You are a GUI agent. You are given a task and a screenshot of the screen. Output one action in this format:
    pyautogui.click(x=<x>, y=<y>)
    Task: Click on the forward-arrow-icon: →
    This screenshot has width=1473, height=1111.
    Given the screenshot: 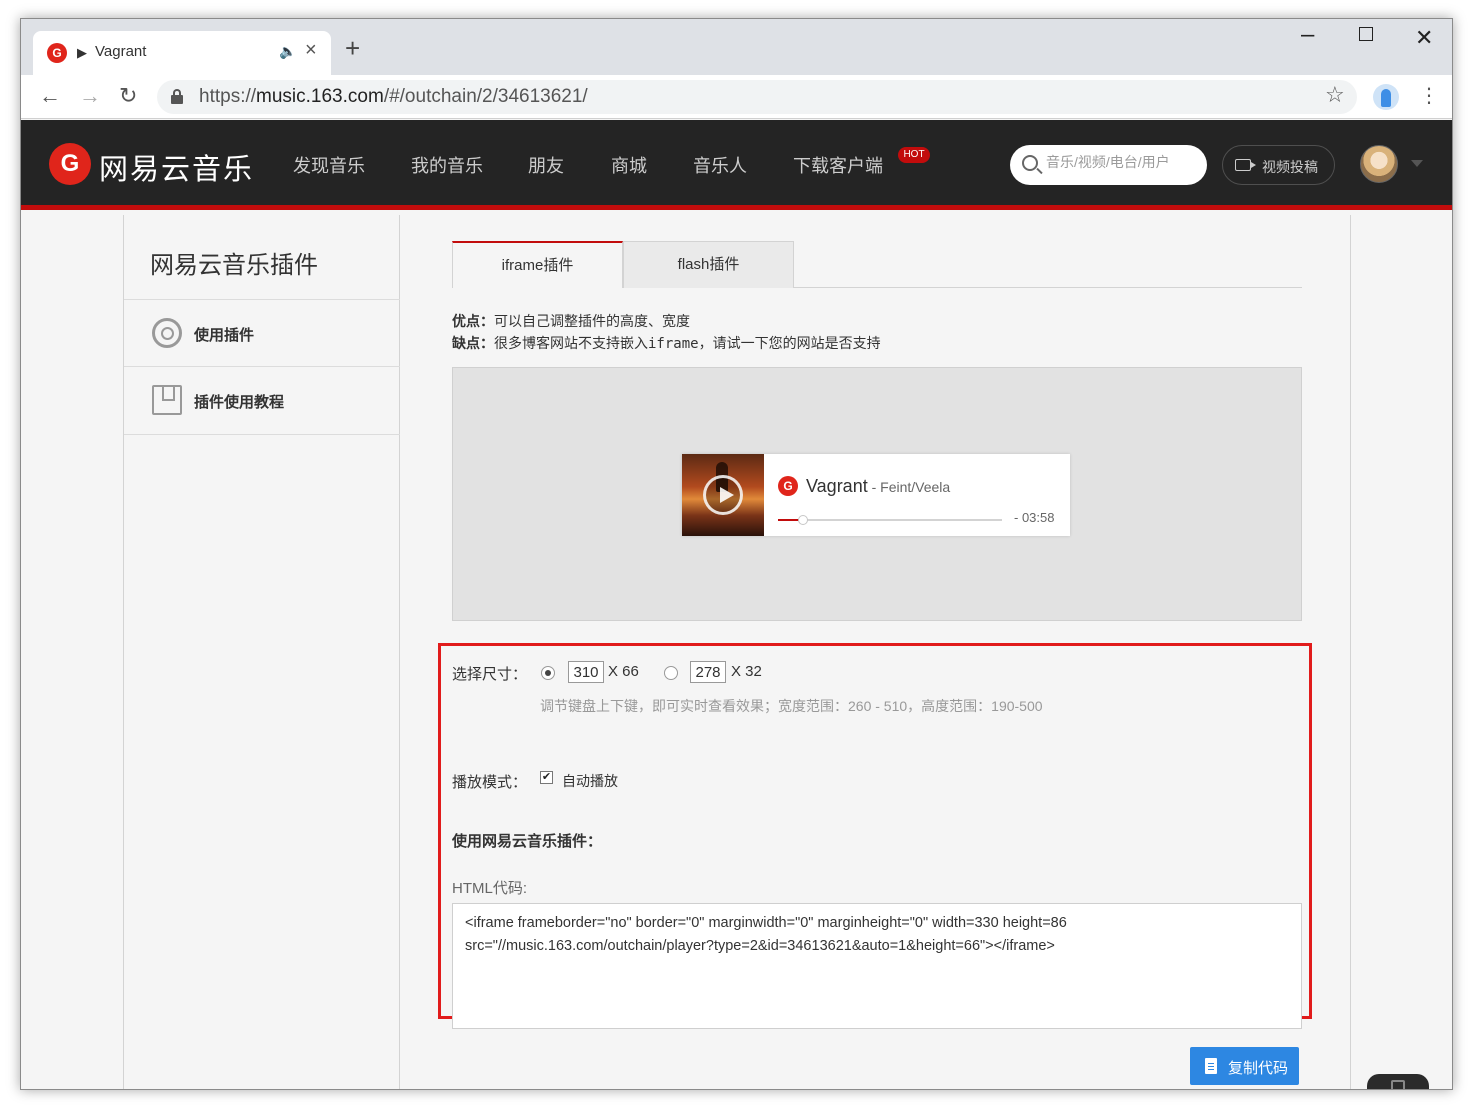 What is the action you would take?
    pyautogui.click(x=90, y=96)
    